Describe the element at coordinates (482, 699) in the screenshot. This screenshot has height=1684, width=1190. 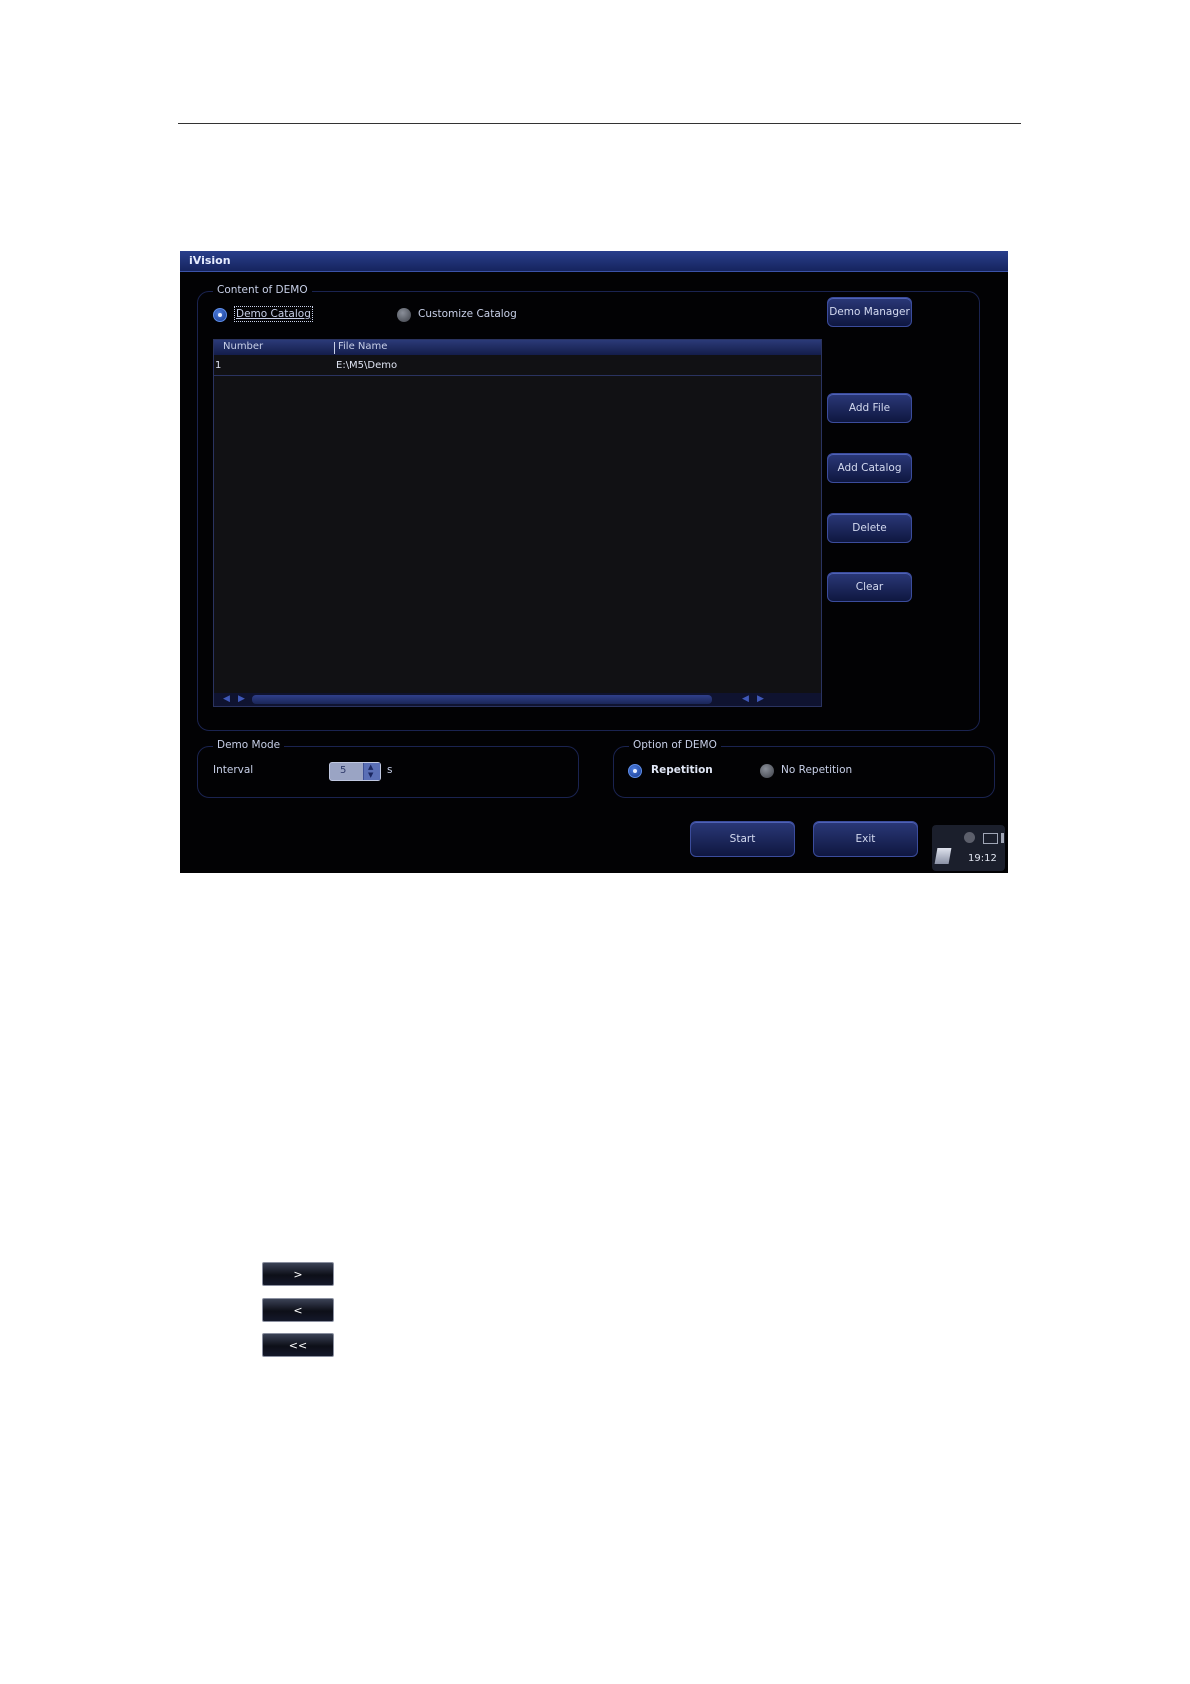
I see `scrollbar-thumb` at that location.